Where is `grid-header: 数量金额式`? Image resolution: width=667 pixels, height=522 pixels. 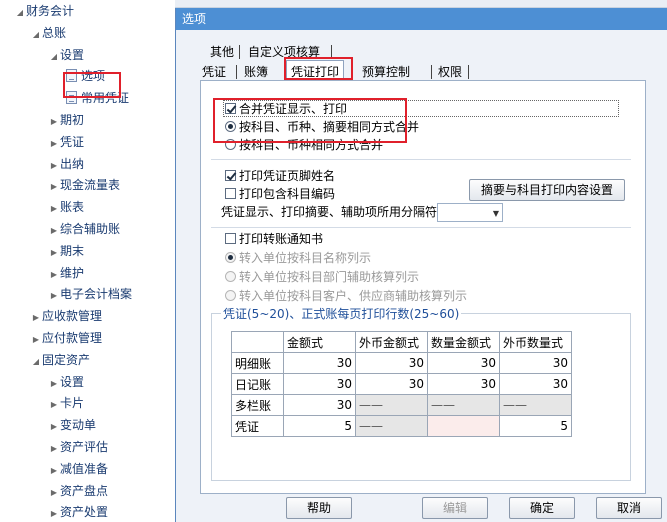 grid-header: 数量金额式 is located at coordinates (463, 342).